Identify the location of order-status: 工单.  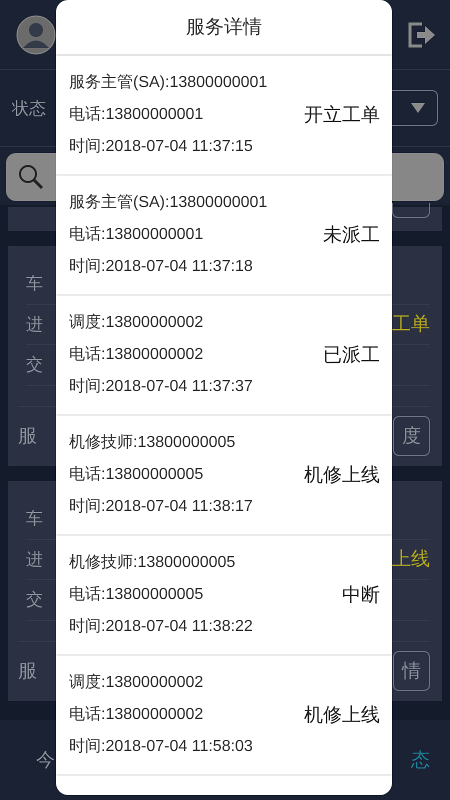
(411, 325).